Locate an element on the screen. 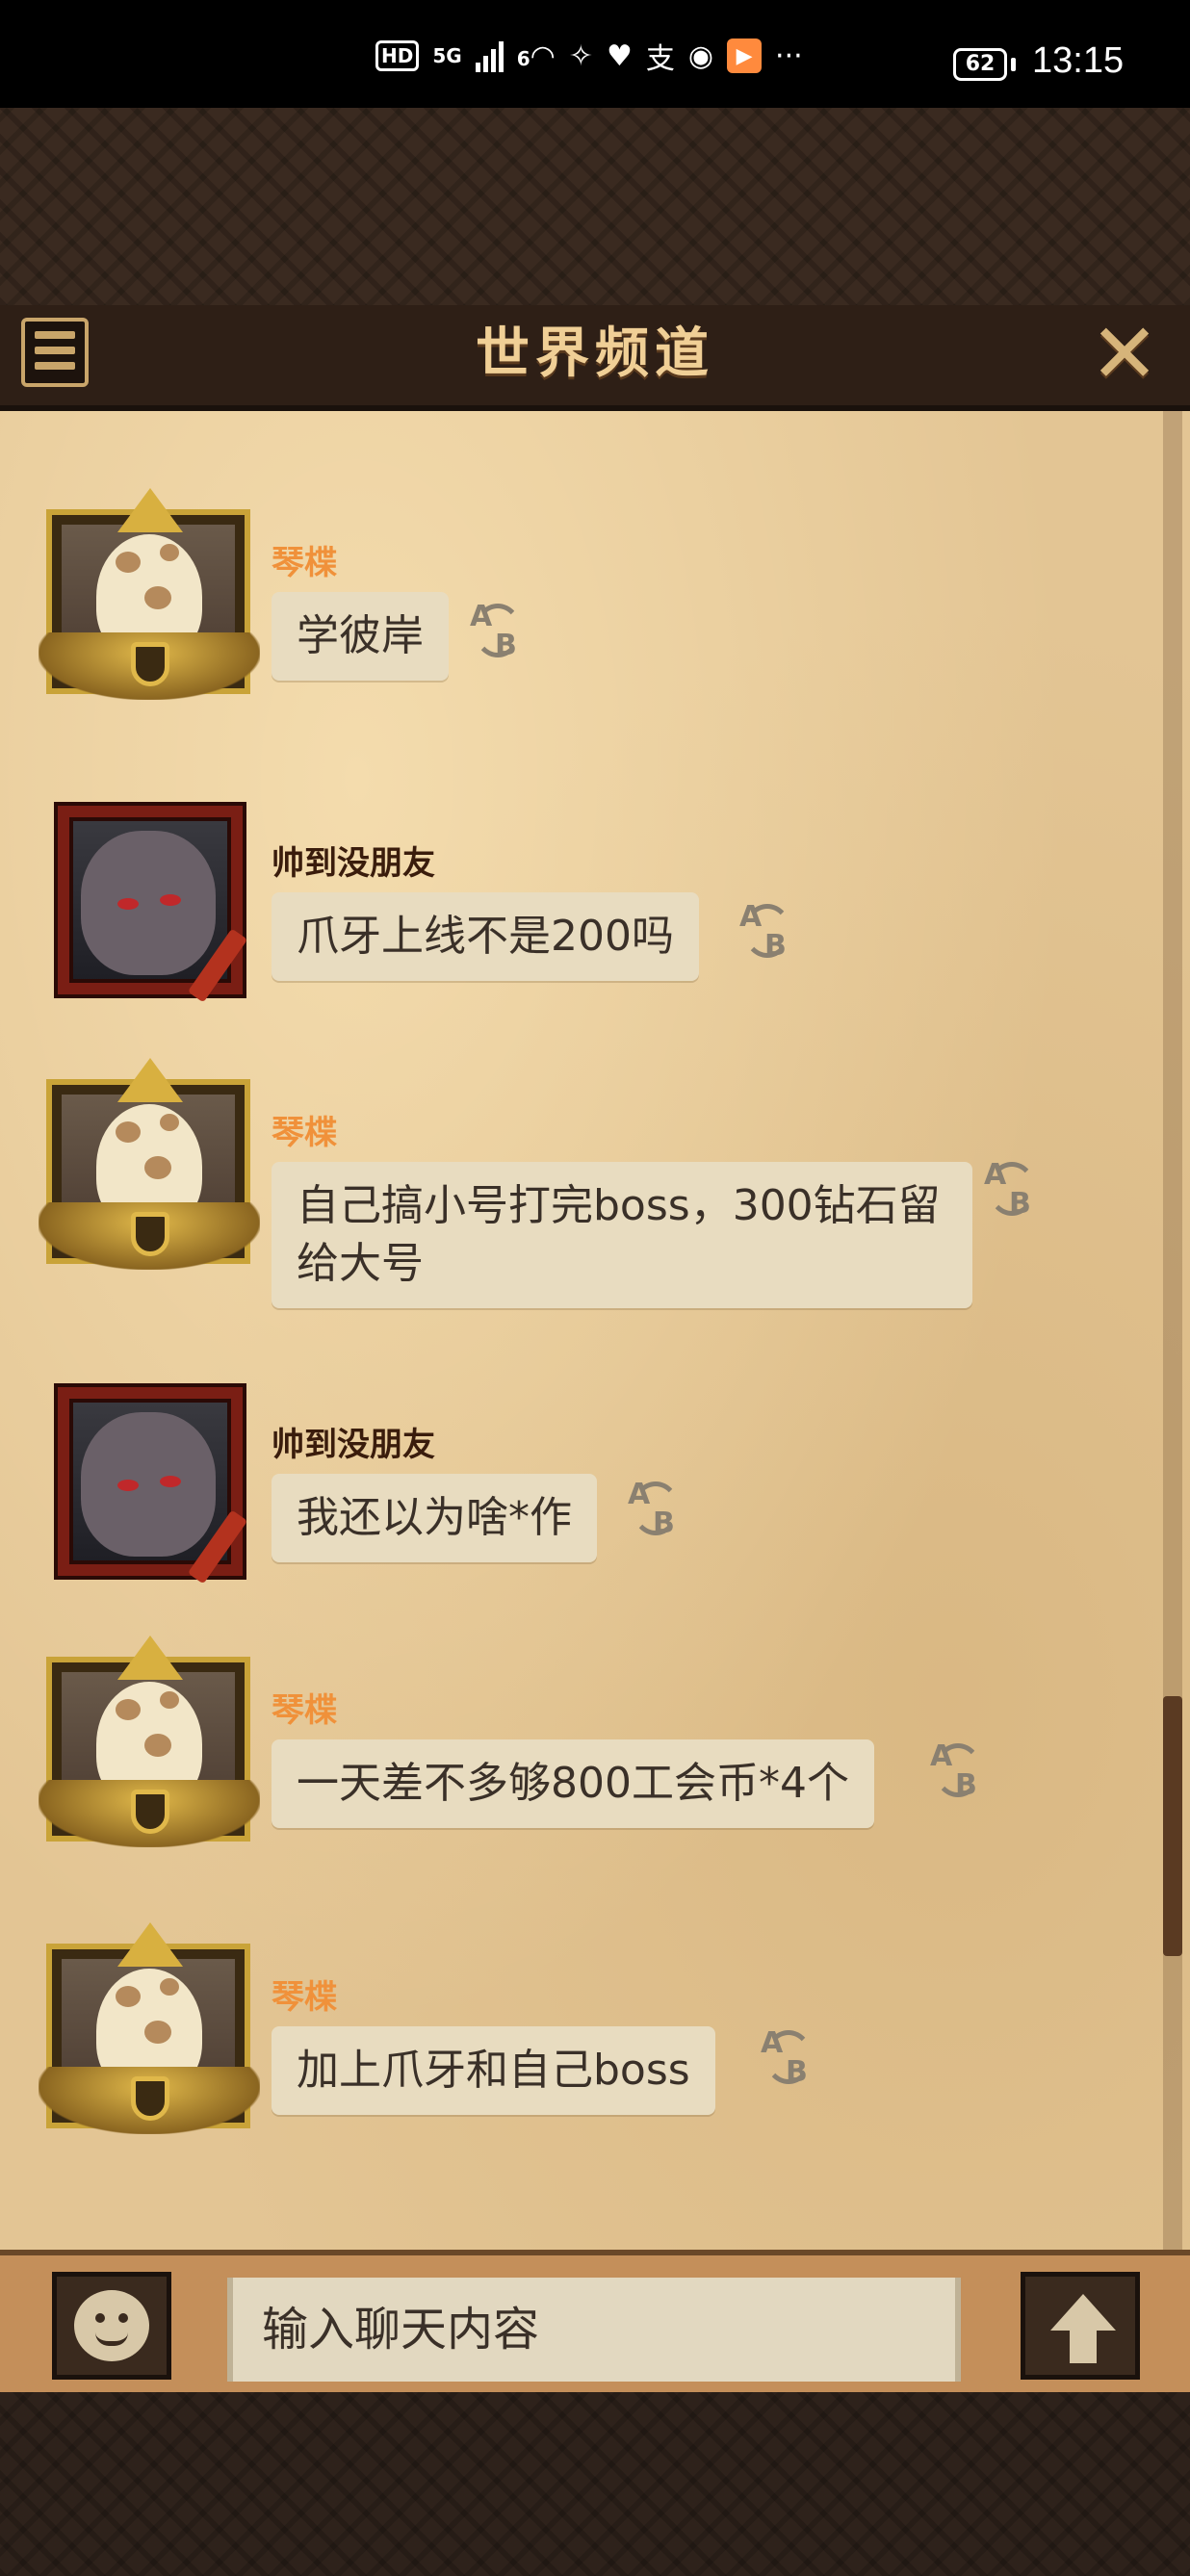  up-arrow-icon is located at coordinates (1083, 2313).